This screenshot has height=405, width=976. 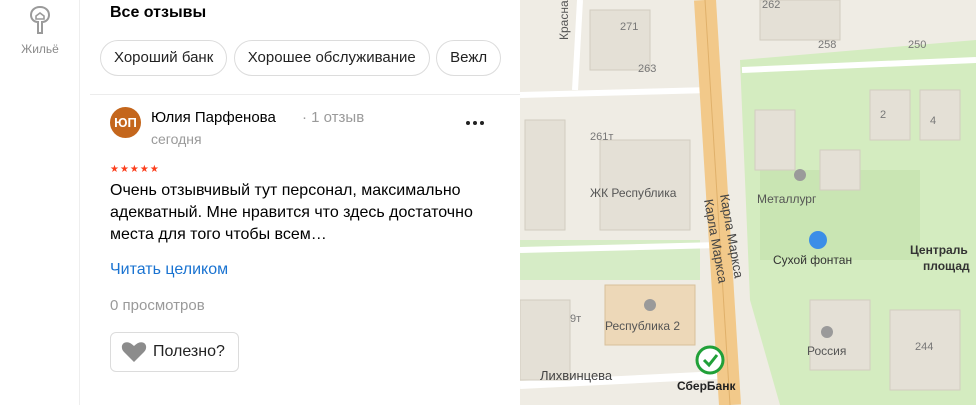 What do you see at coordinates (158, 12) in the screenshot?
I see `reviews-title: Все отзывы` at bounding box center [158, 12].